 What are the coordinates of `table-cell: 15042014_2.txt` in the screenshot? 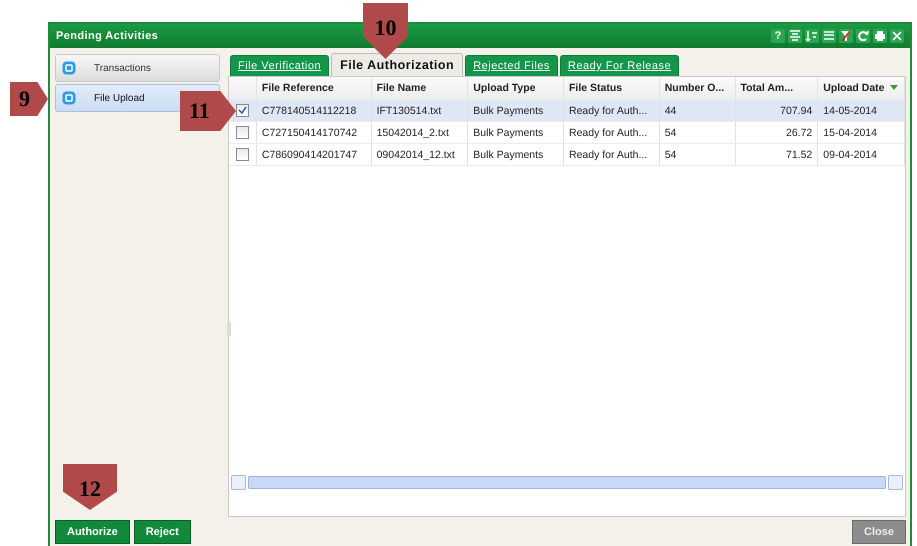 It's located at (420, 132).